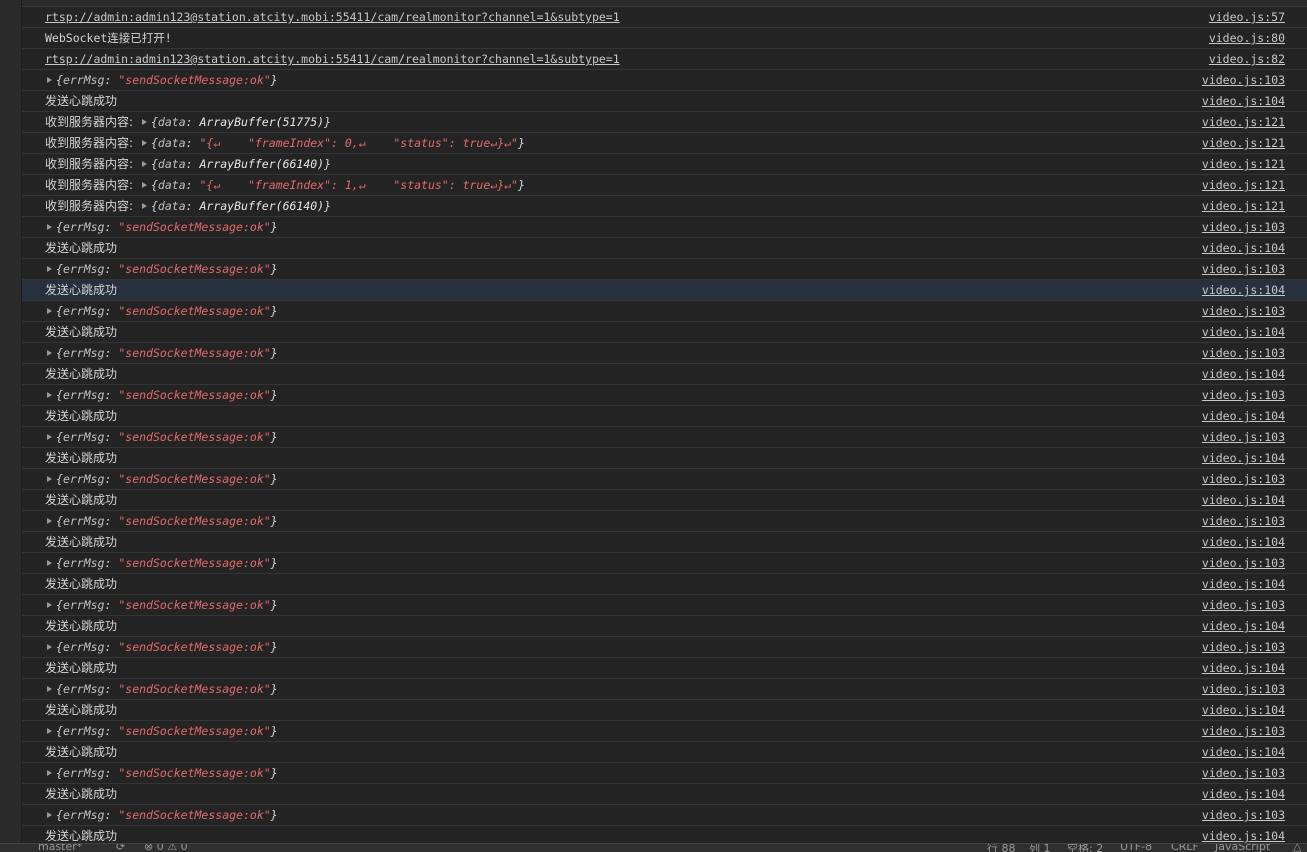 This screenshot has width=1307, height=852. Describe the element at coordinates (1247, 38) in the screenshot. I see `source-link: video.js:80` at that location.